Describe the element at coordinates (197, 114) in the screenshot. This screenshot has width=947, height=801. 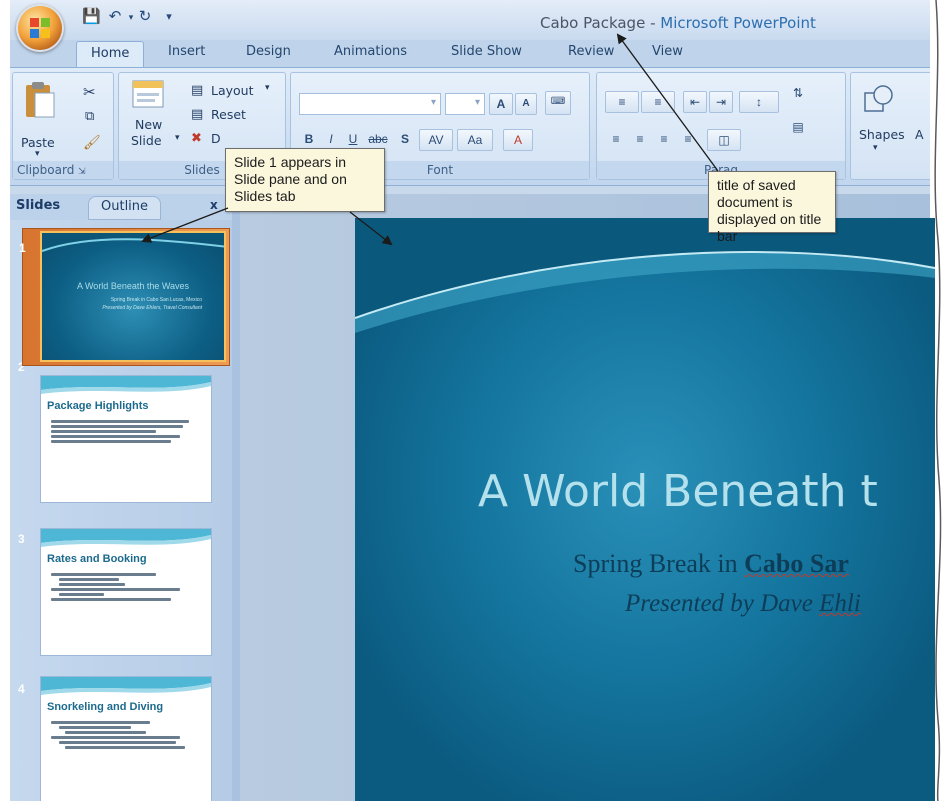
I see `reset-icon: ▤` at that location.